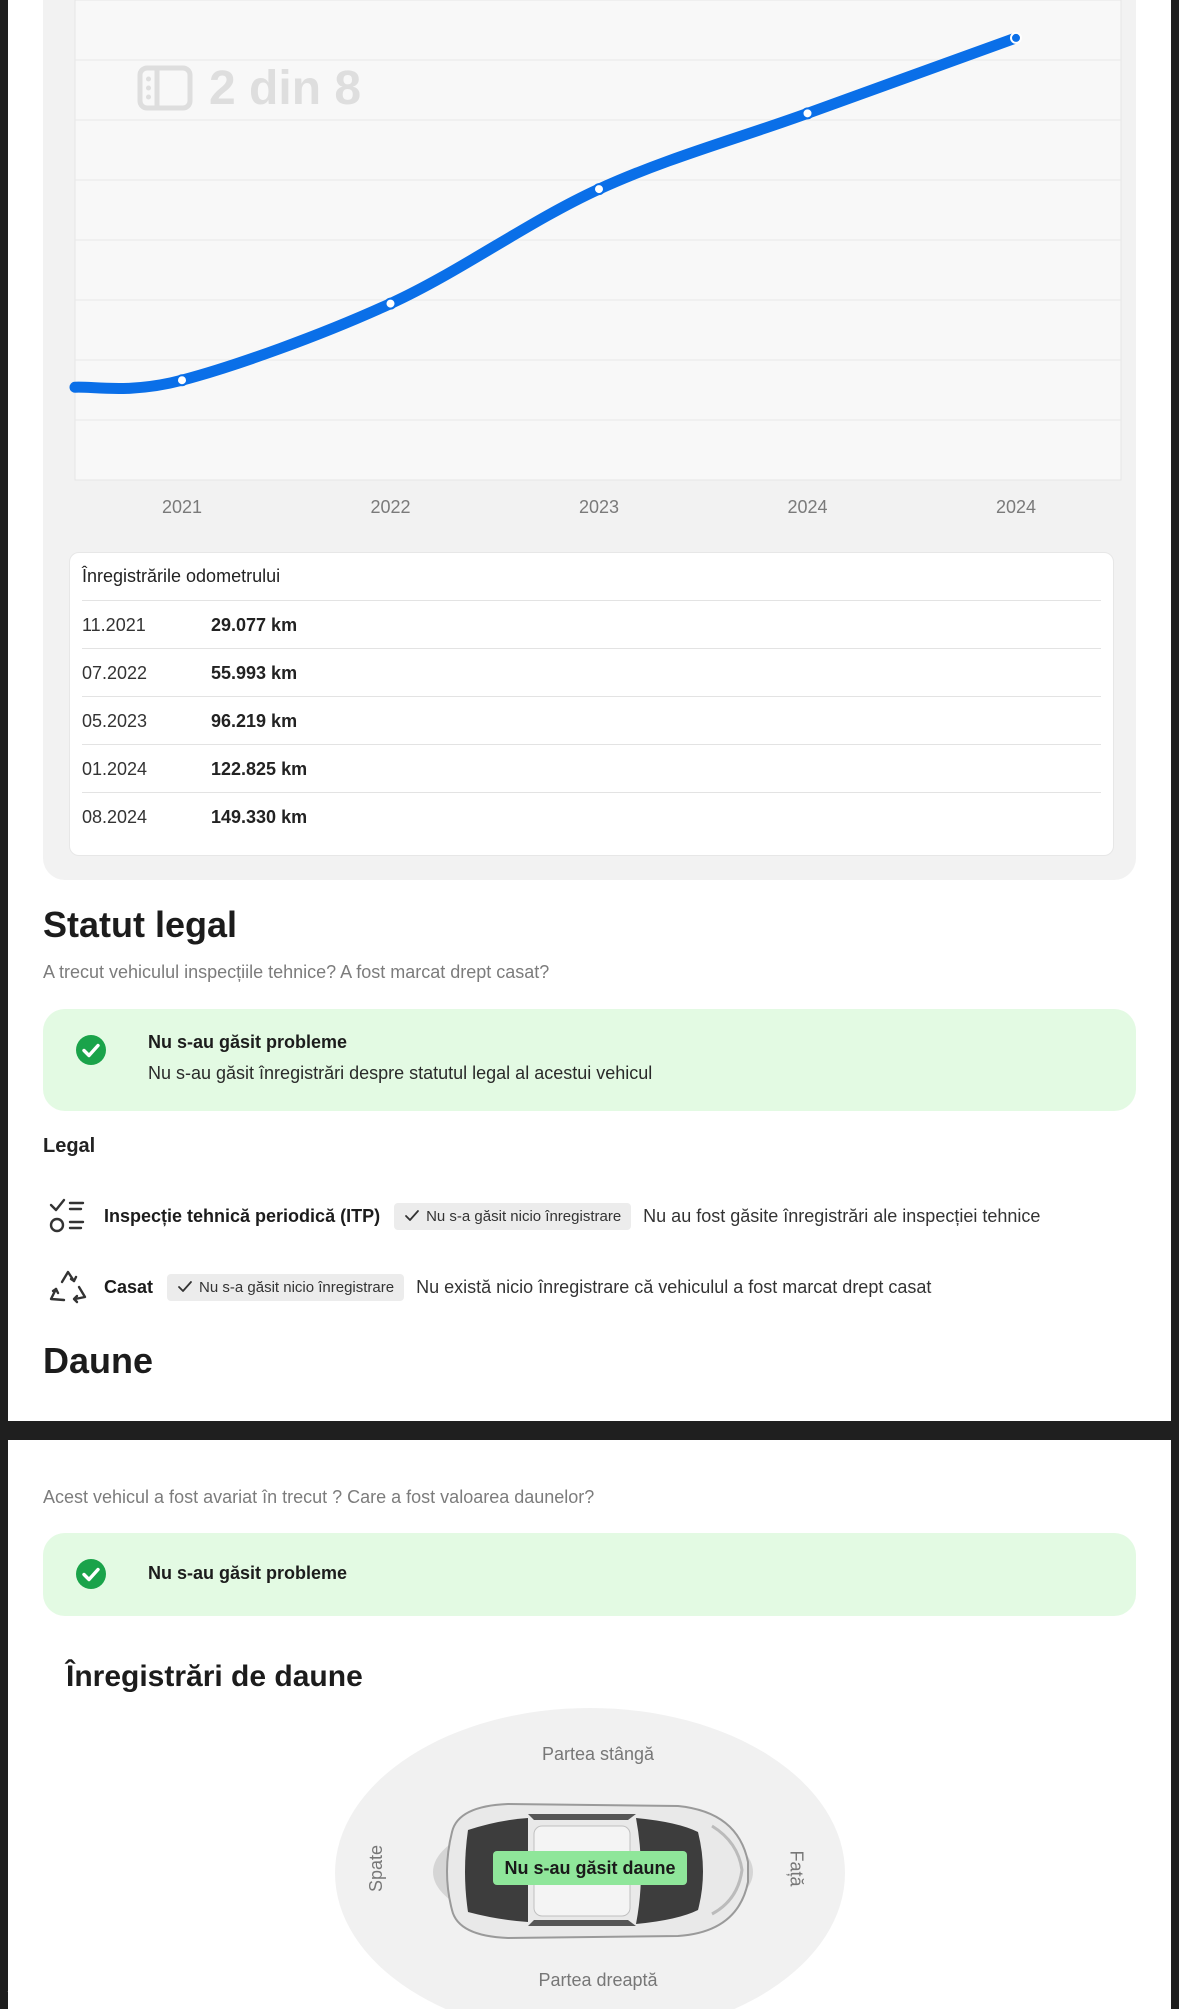  What do you see at coordinates (115, 720) in the screenshot?
I see `record-date: 05.2023` at bounding box center [115, 720].